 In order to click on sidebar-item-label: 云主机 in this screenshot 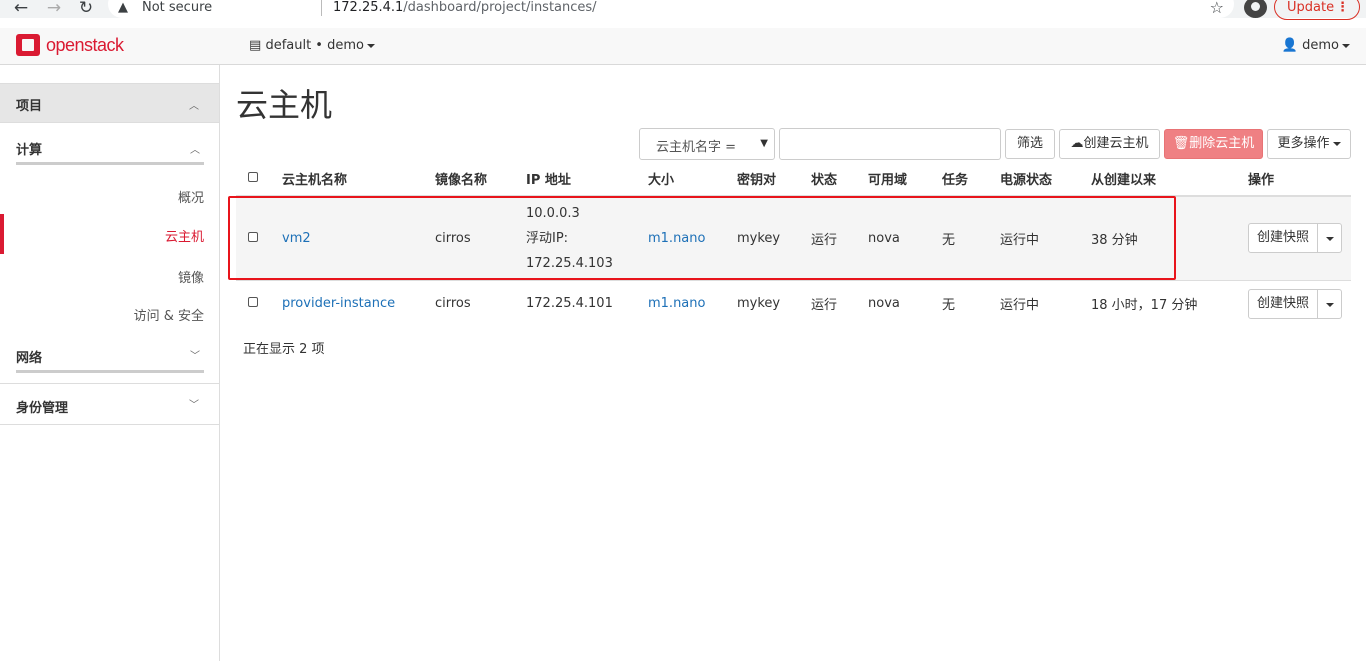, I will do `click(184, 237)`.